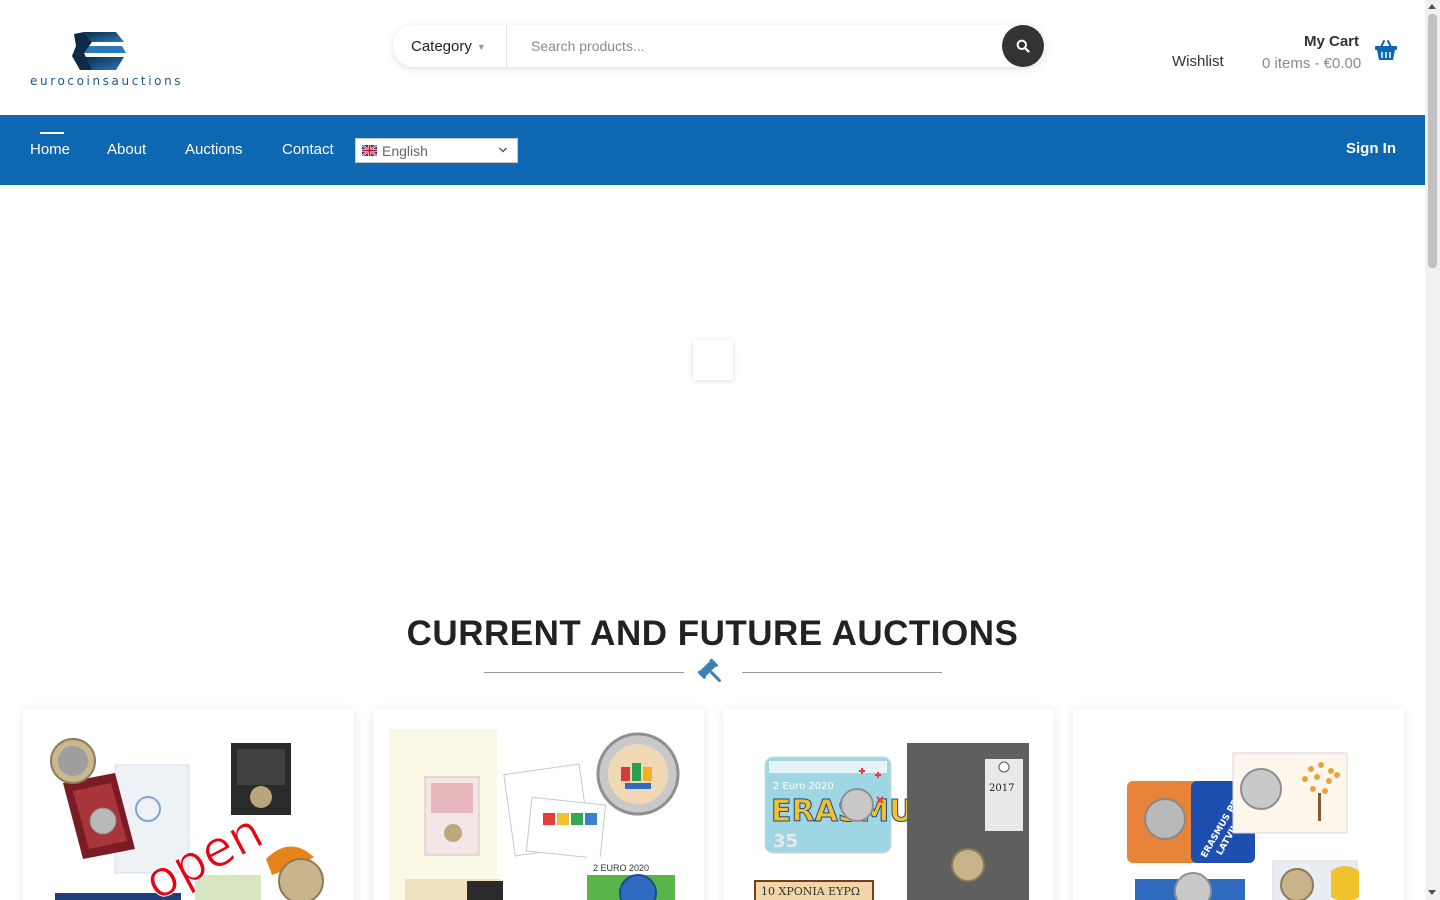  What do you see at coordinates (1432, 892) in the screenshot?
I see `scroll-down-arrow-icon` at bounding box center [1432, 892].